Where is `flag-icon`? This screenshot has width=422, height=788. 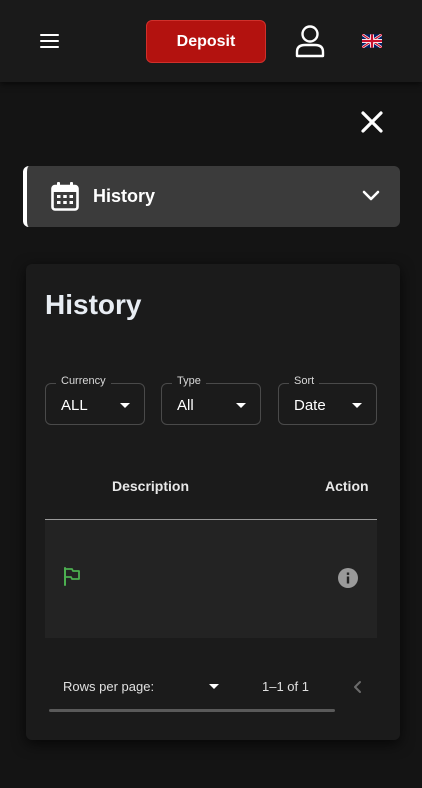
flag-icon is located at coordinates (72, 576).